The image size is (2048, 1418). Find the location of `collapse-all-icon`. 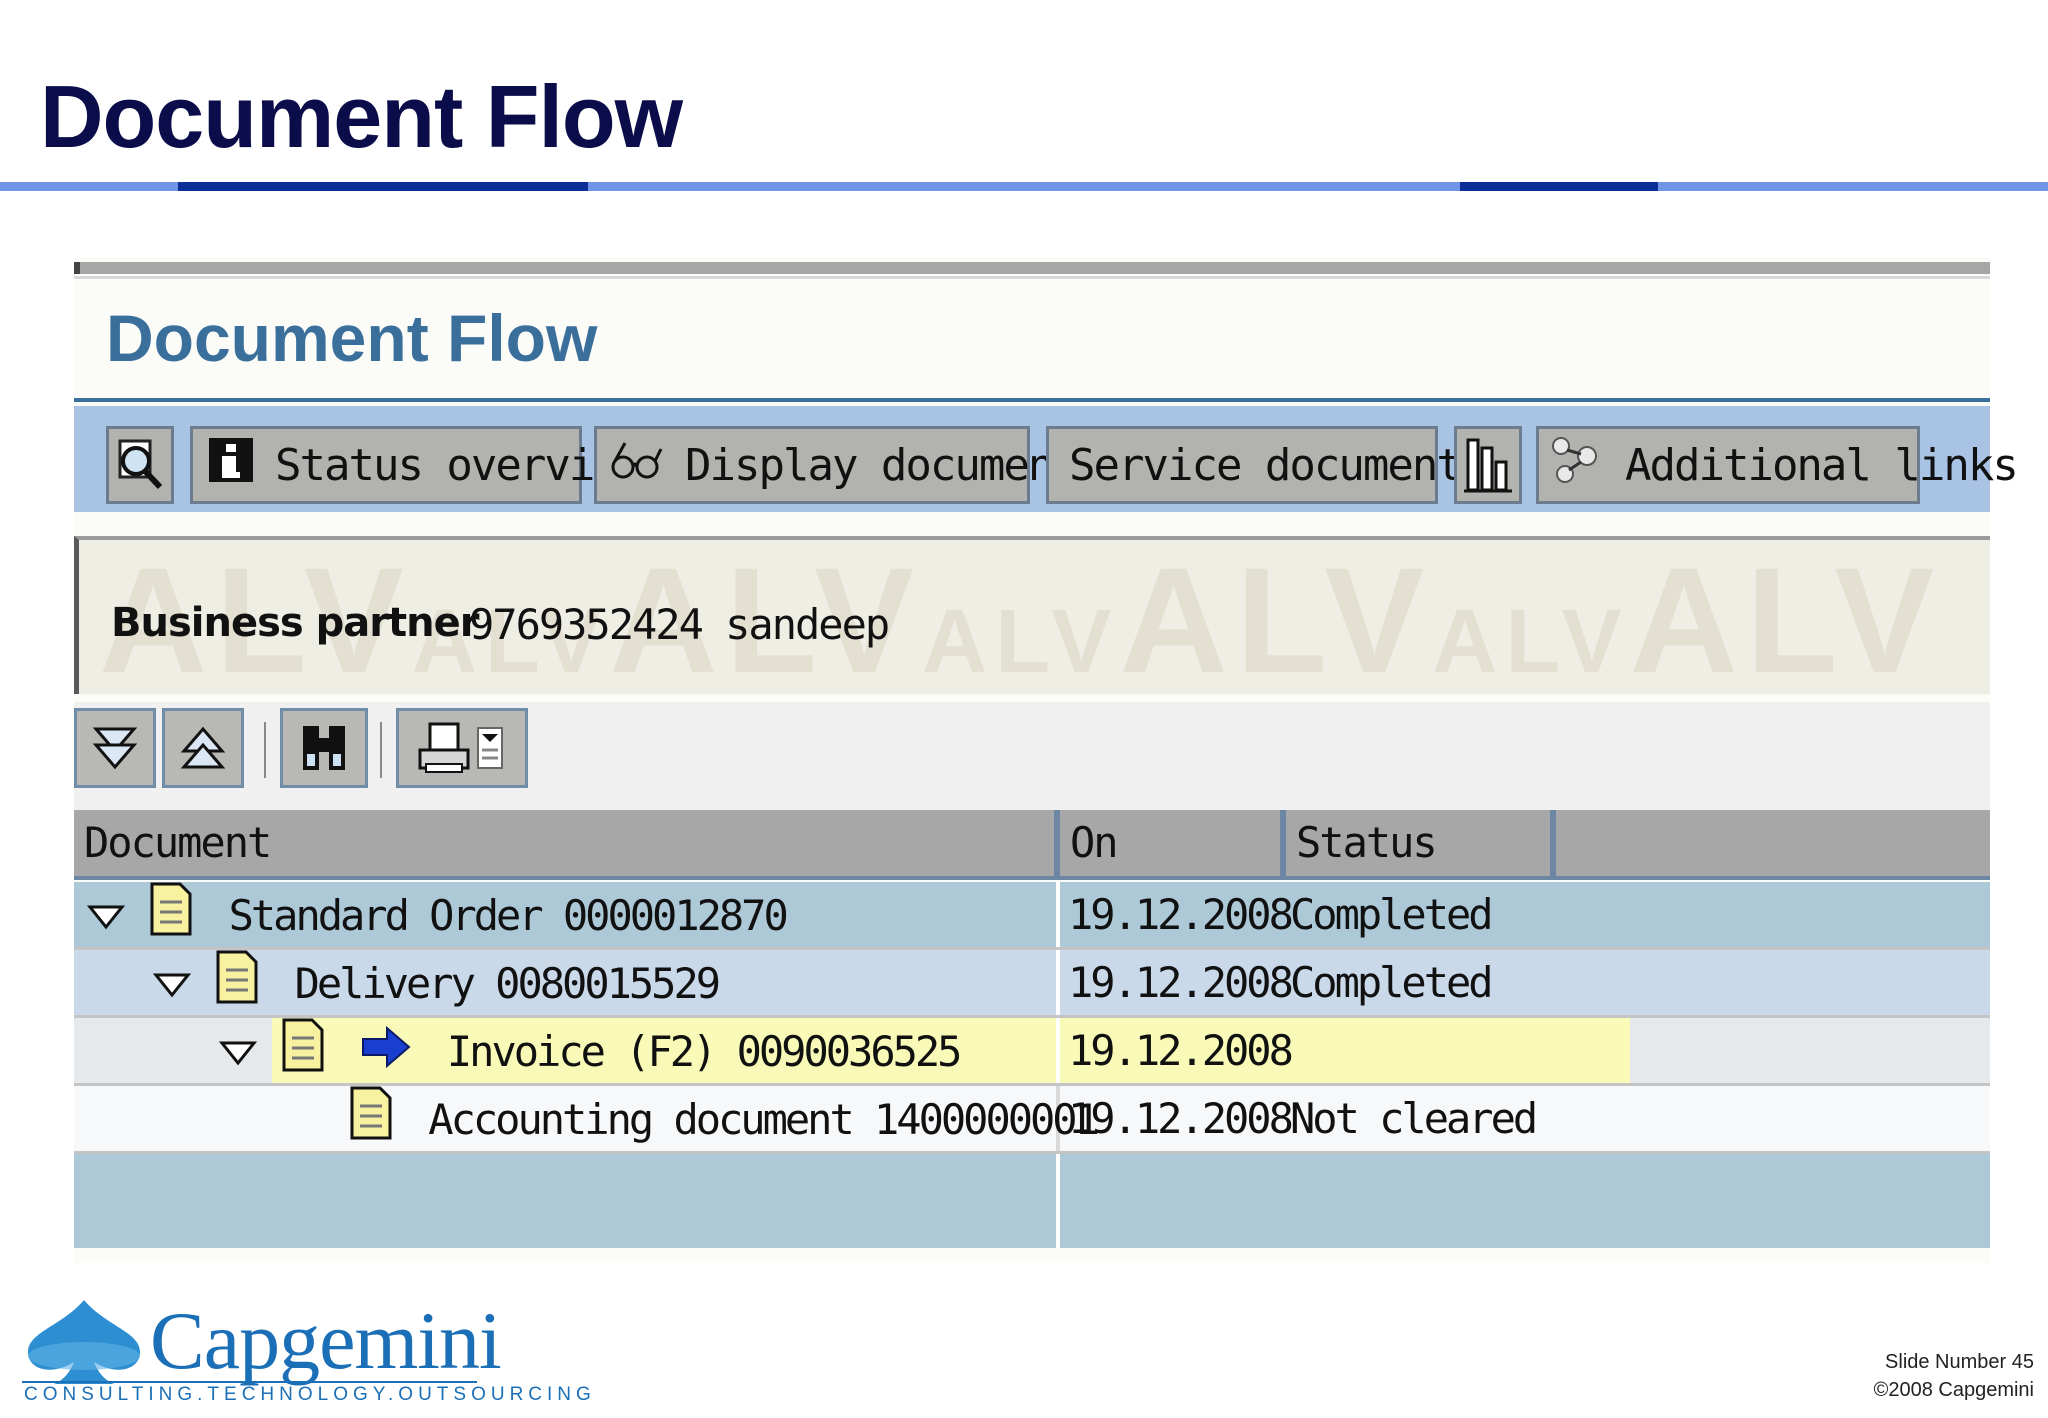

collapse-all-icon is located at coordinates (203, 747).